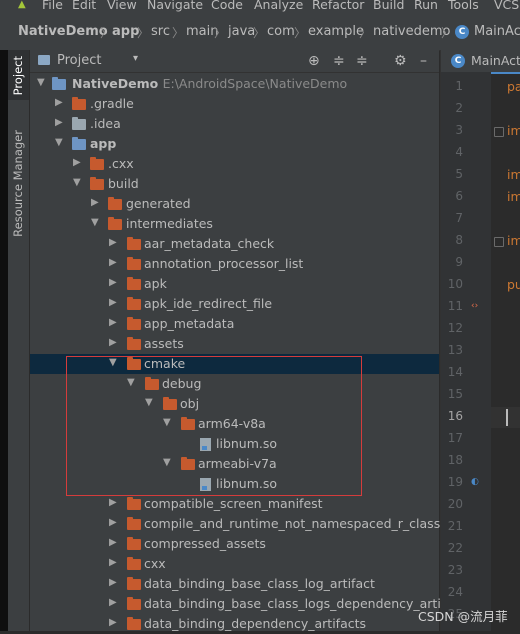  Describe the element at coordinates (204, 204) in the screenshot. I see `tree-row-generated: ▶ generated` at that location.